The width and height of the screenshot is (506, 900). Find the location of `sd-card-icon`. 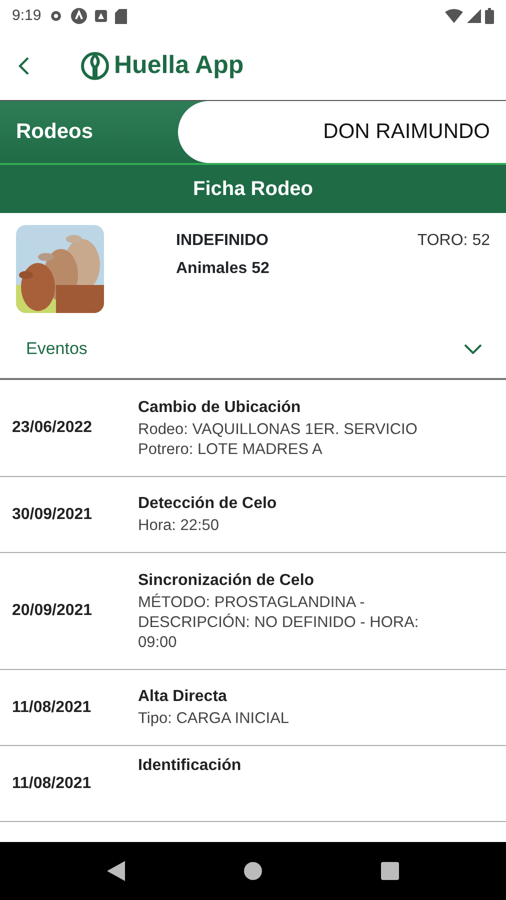

sd-card-icon is located at coordinates (121, 16).